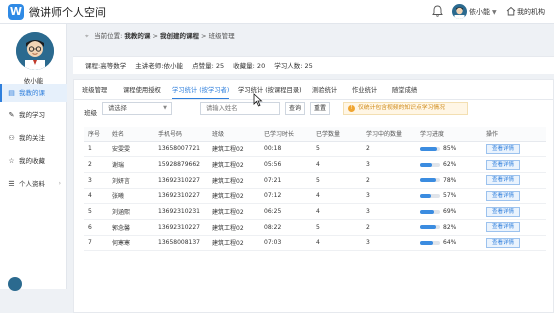  What do you see at coordinates (234, 134) in the screenshot?
I see `column-header: 班级` at bounding box center [234, 134].